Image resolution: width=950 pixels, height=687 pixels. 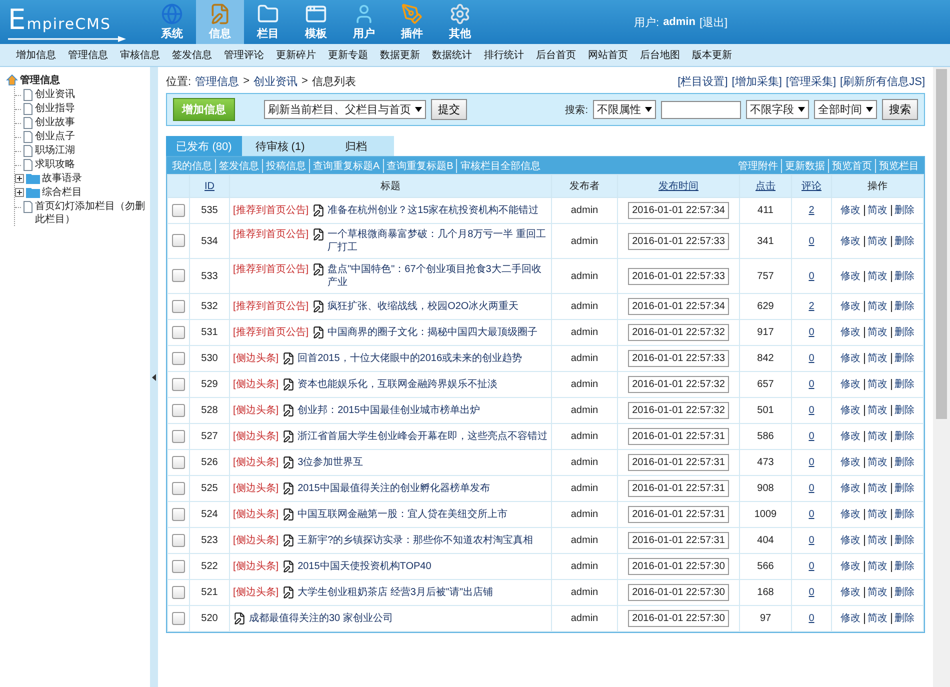 I want to click on tree-item: 故事语录, so click(x=62, y=178).